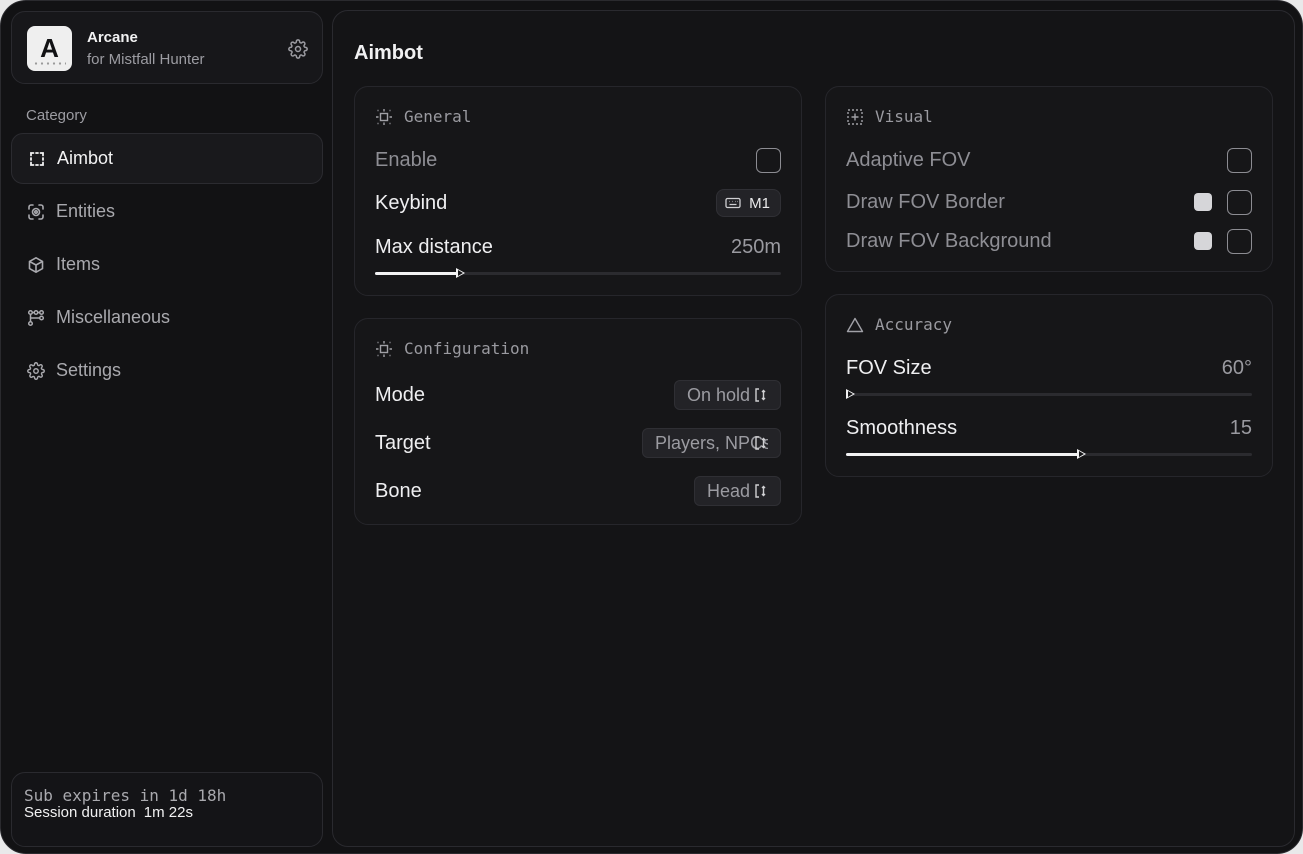 The height and width of the screenshot is (854, 1303). Describe the element at coordinates (755, 246) in the screenshot. I see `max-distance-value: 250m` at that location.